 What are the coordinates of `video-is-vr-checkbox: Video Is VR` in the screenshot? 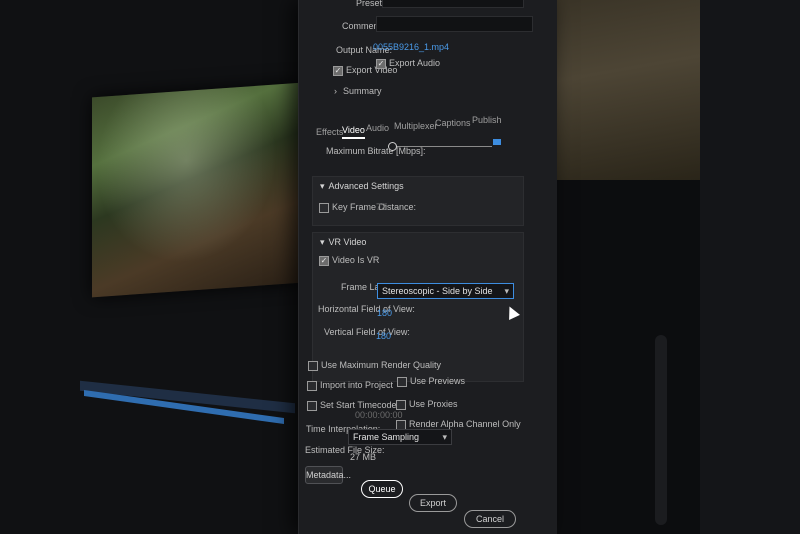 It's located at (349, 260).